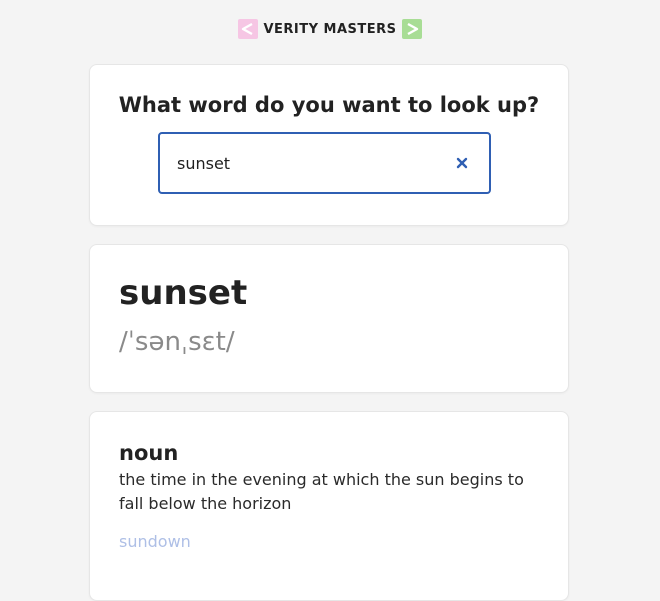 The image size is (660, 601). Describe the element at coordinates (329, 105) in the screenshot. I see `search-prompt: What word do you want to look up?` at that location.